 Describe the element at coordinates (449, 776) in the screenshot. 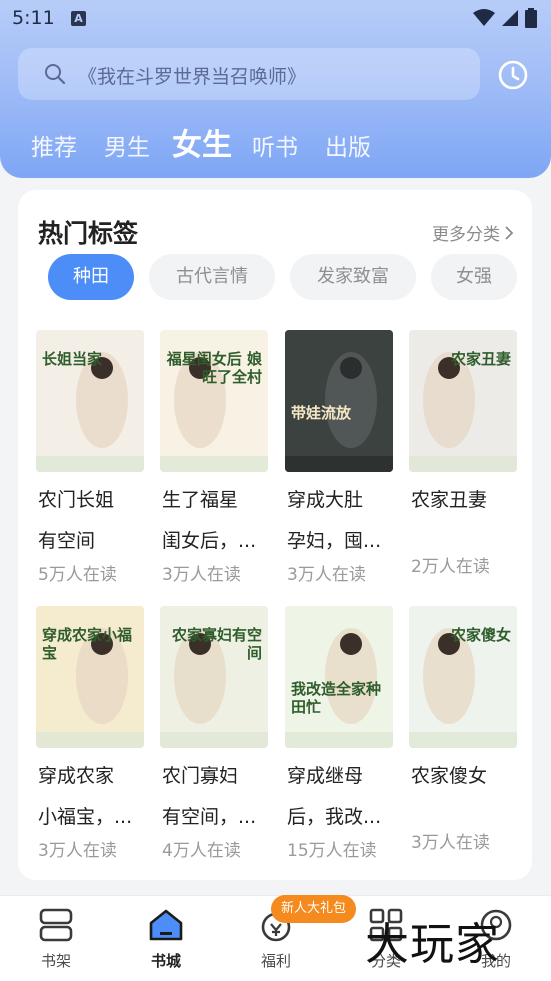

I see `book-title-line1: 农家傻女` at that location.